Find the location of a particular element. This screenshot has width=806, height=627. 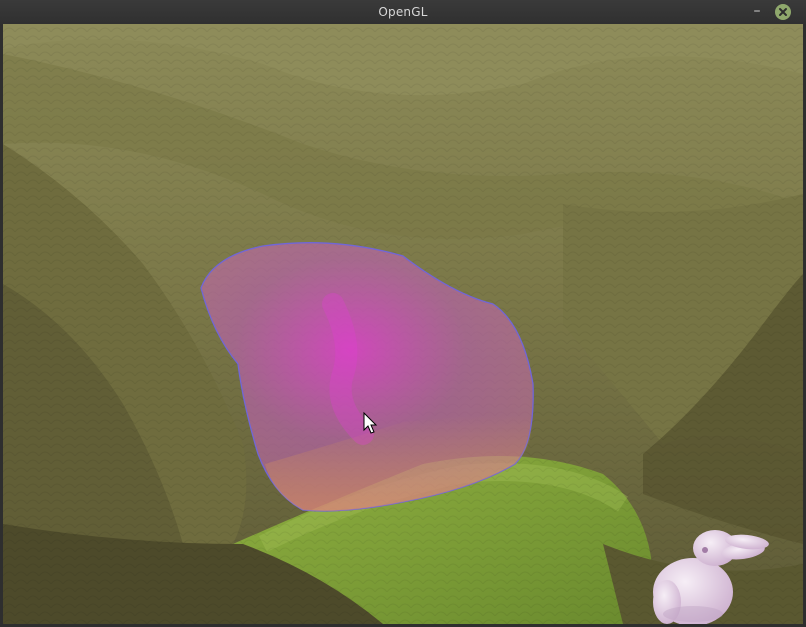

close-icon is located at coordinates (783, 12).